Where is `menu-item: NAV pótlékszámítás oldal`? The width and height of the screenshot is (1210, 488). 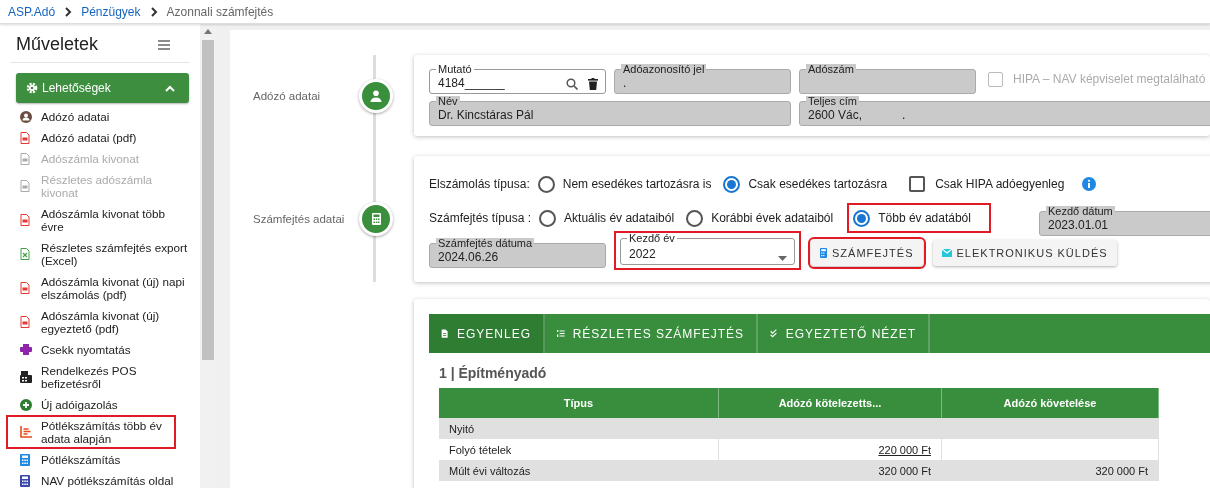 menu-item: NAV pótlékszámítás oldal is located at coordinates (99, 479).